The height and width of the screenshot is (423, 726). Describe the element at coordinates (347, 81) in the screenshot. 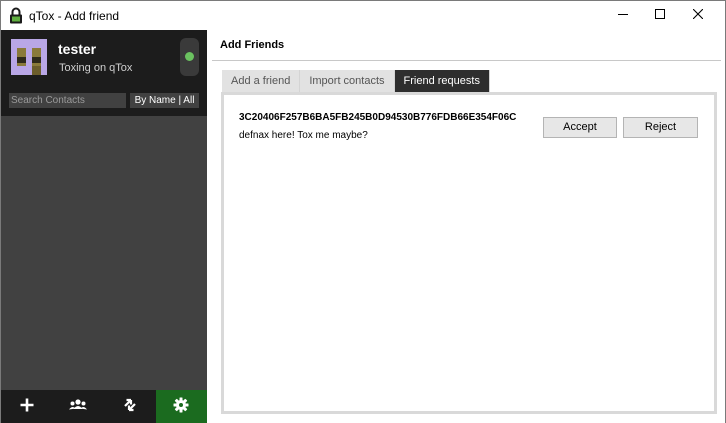

I see `tab-import-contacts: Import contacts` at that location.